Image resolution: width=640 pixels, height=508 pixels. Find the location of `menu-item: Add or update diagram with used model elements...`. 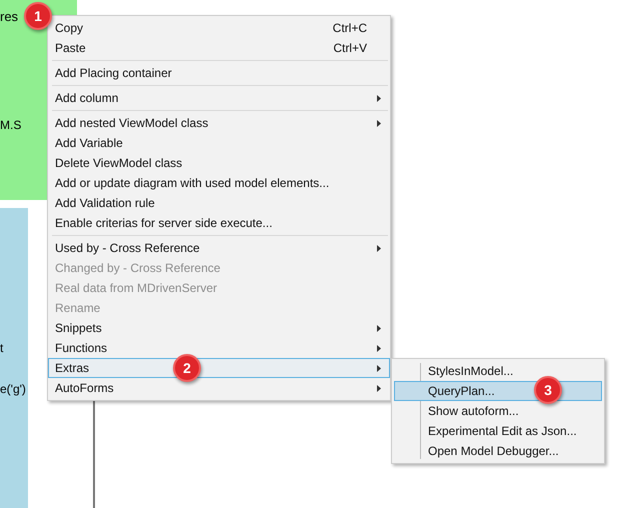

menu-item: Add or update diagram with used model elements... is located at coordinates (219, 183).